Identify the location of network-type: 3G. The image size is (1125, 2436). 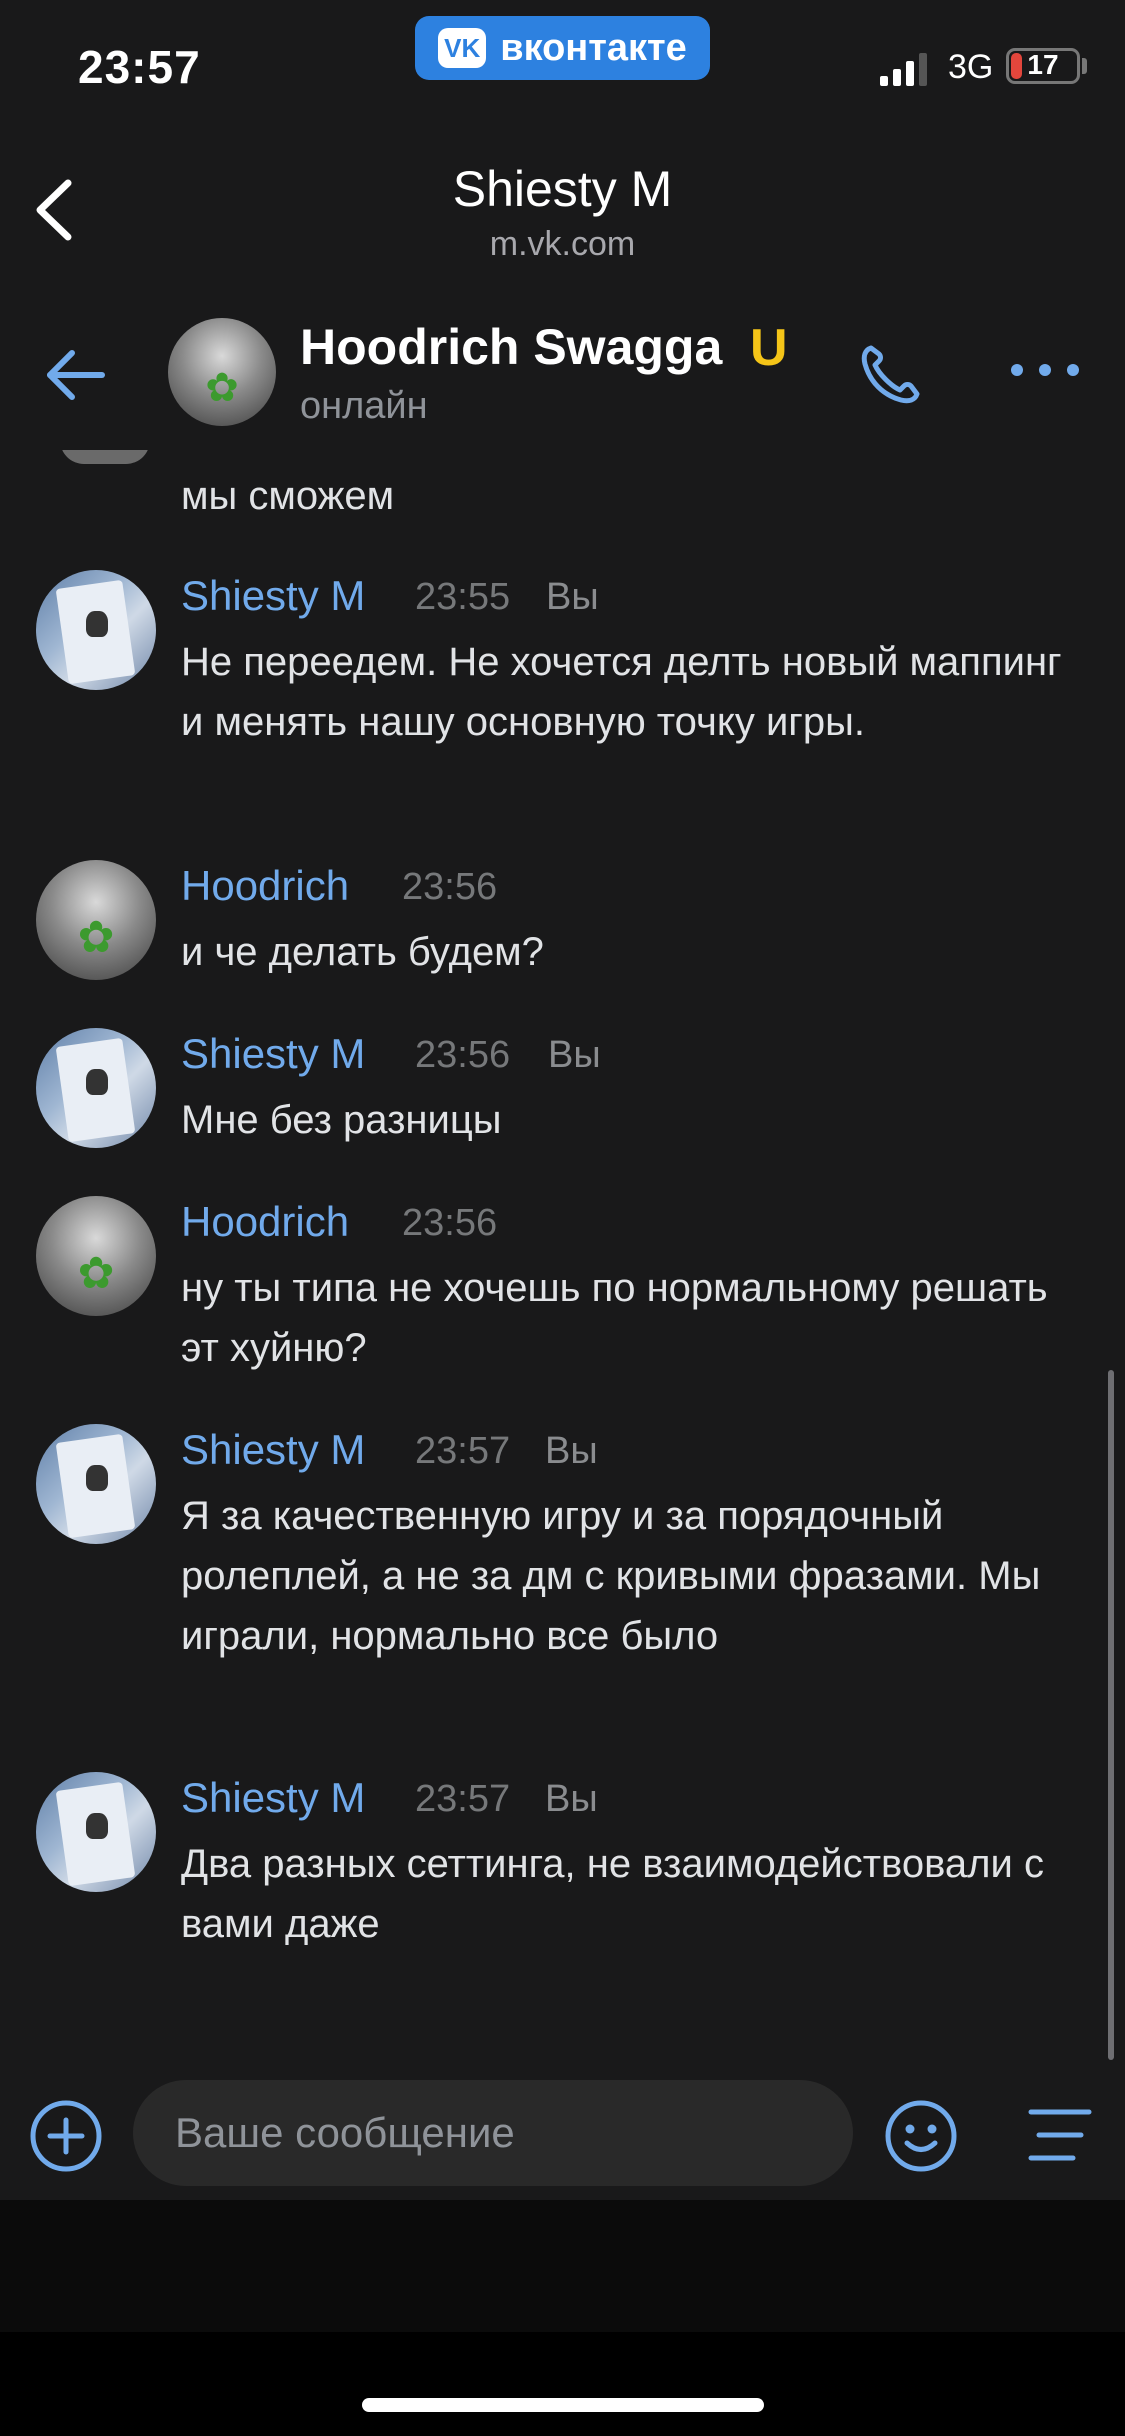
(971, 67).